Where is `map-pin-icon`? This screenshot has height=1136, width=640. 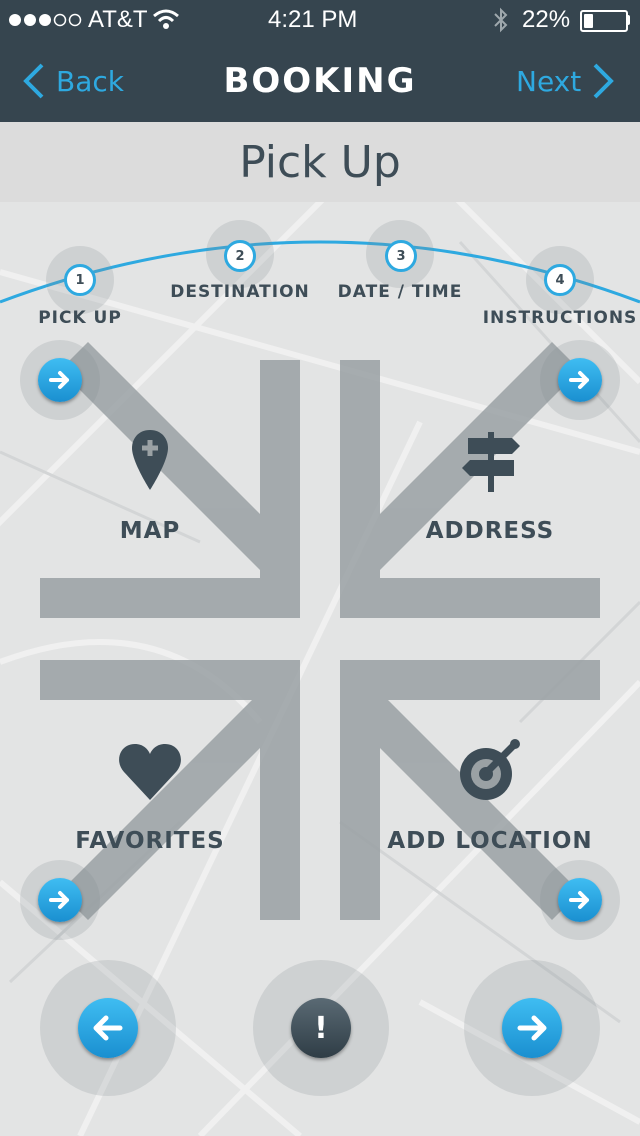 map-pin-icon is located at coordinates (150, 460).